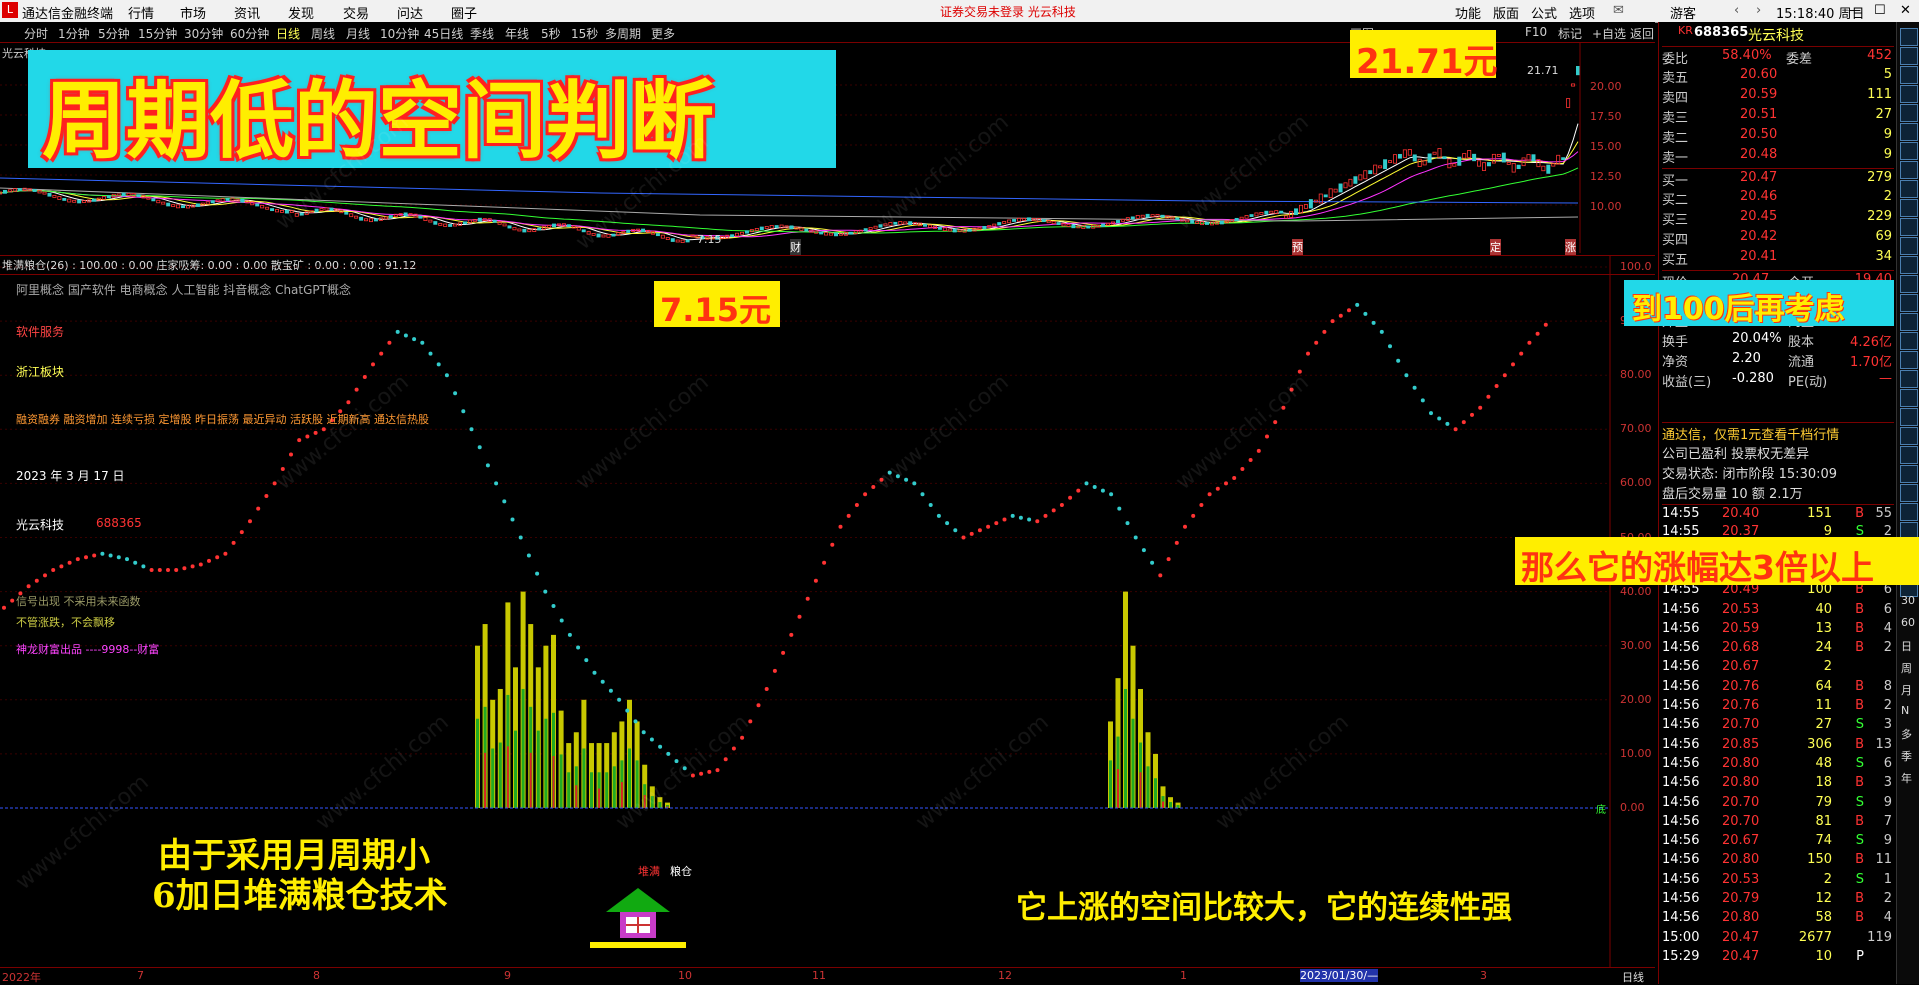 The image size is (1919, 985). I want to click on menu-gongshi: 公式, so click(1544, 12).